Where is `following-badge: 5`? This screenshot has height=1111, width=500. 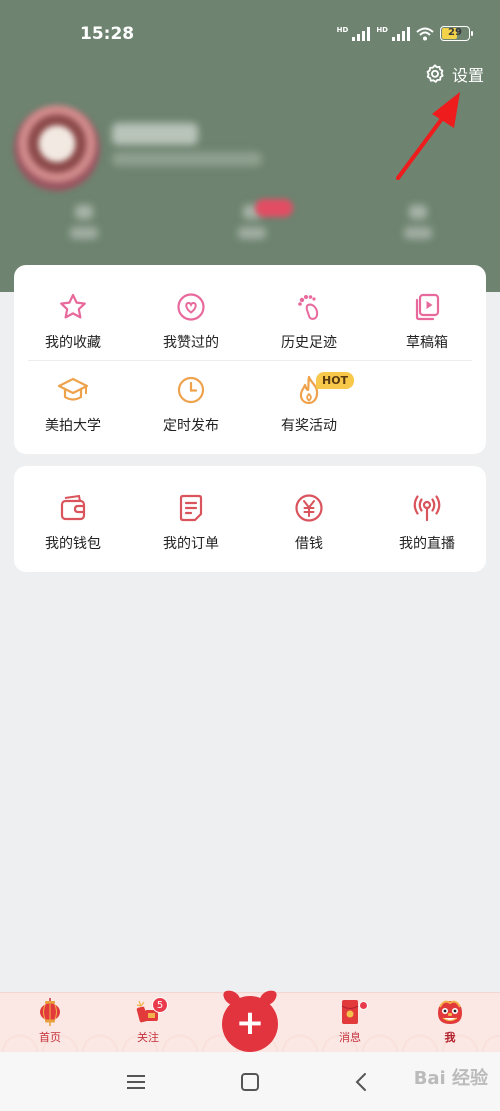 following-badge: 5 is located at coordinates (160, 1005).